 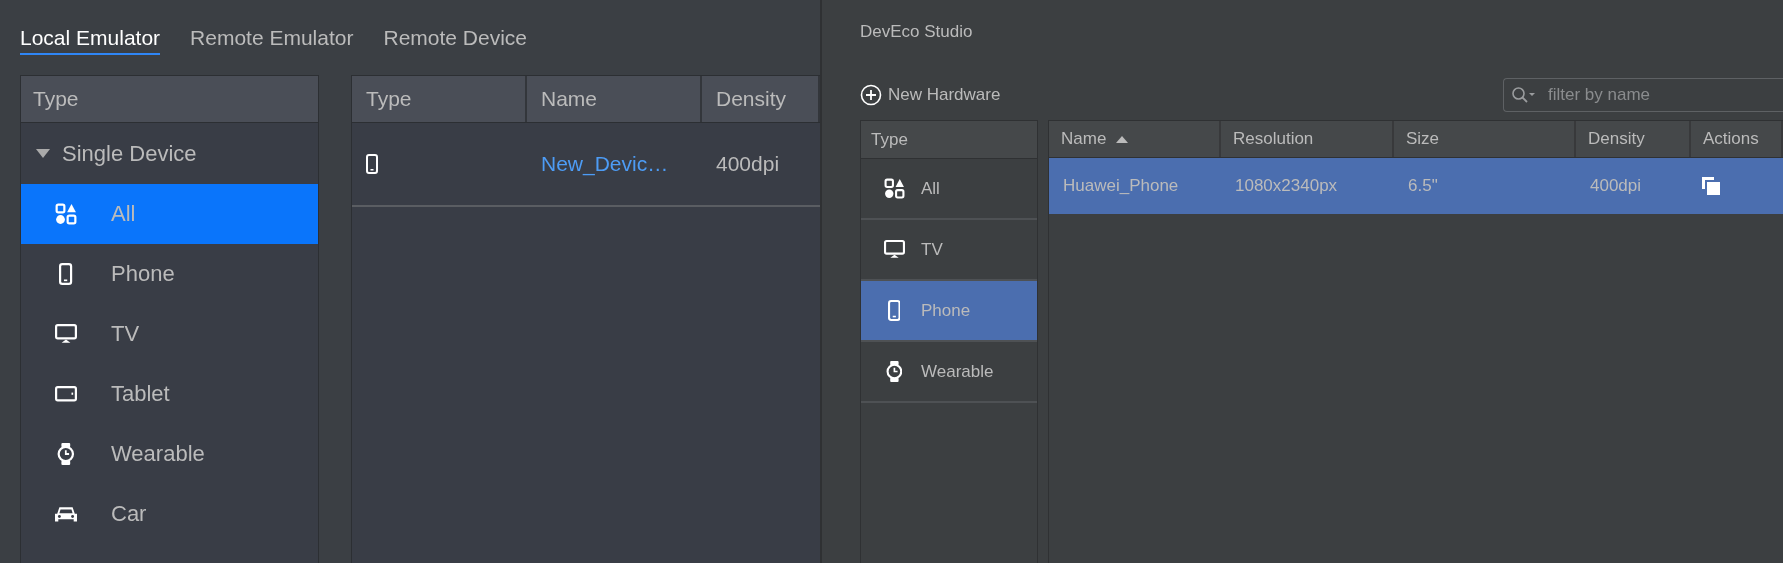 What do you see at coordinates (1711, 186) in the screenshot?
I see `clone-icon` at bounding box center [1711, 186].